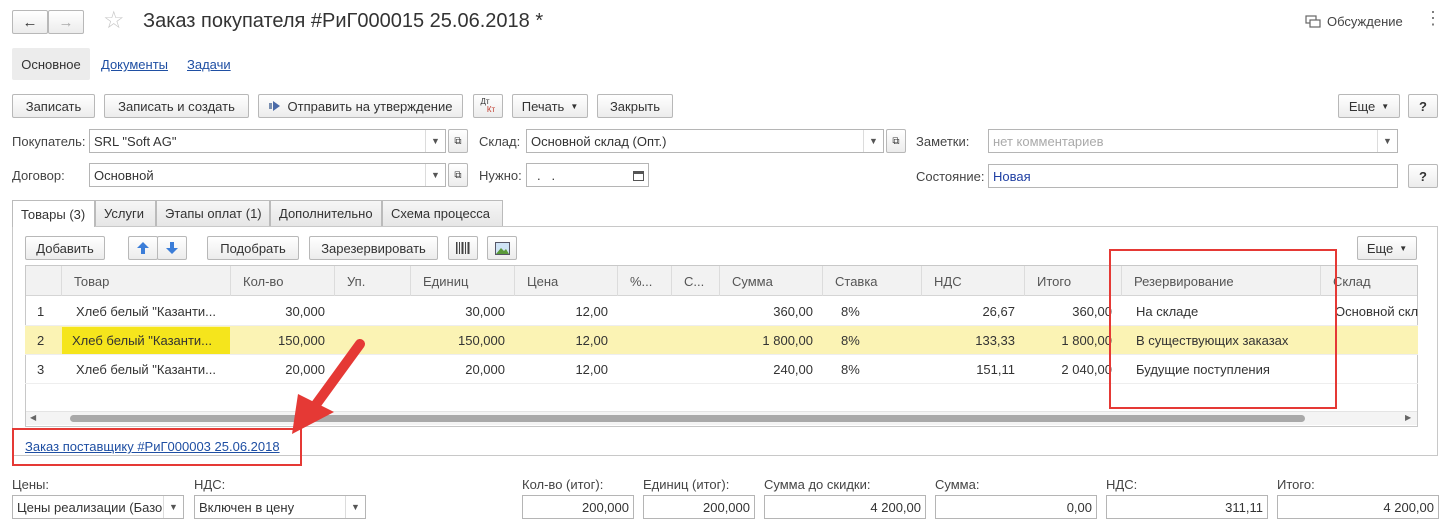 The height and width of the screenshot is (526, 1456). I want to click on col-header-vat-rate: Ставка, so click(872, 281).